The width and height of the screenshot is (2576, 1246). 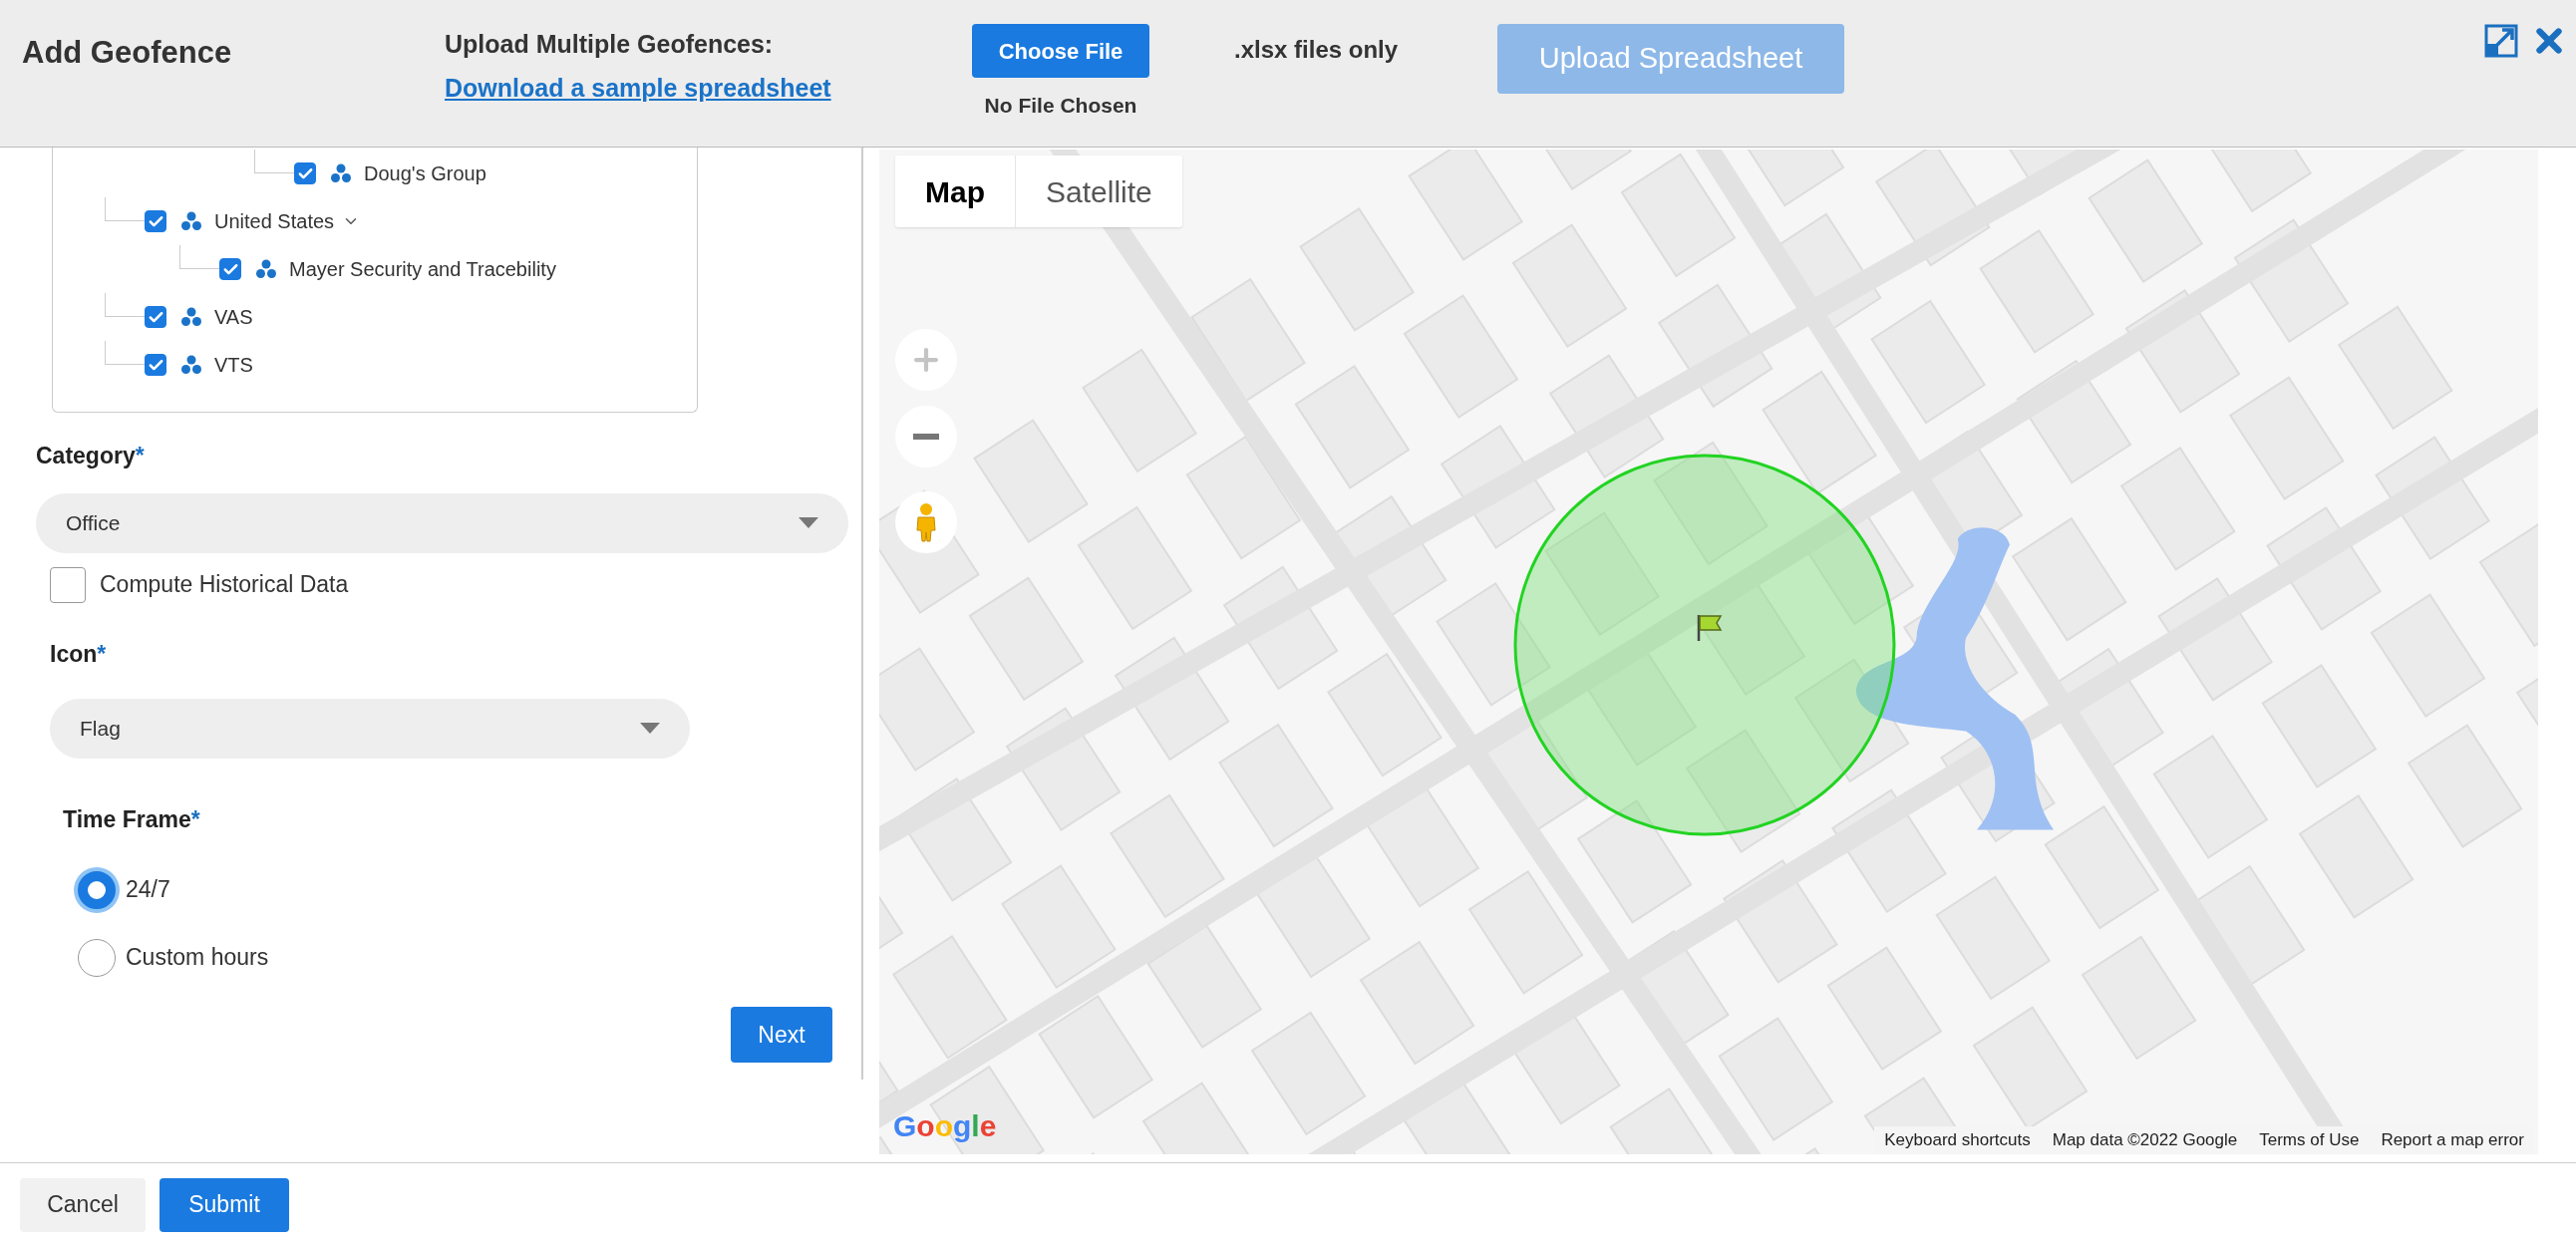 I want to click on choose-file-button: Choose File, so click(x=1060, y=51).